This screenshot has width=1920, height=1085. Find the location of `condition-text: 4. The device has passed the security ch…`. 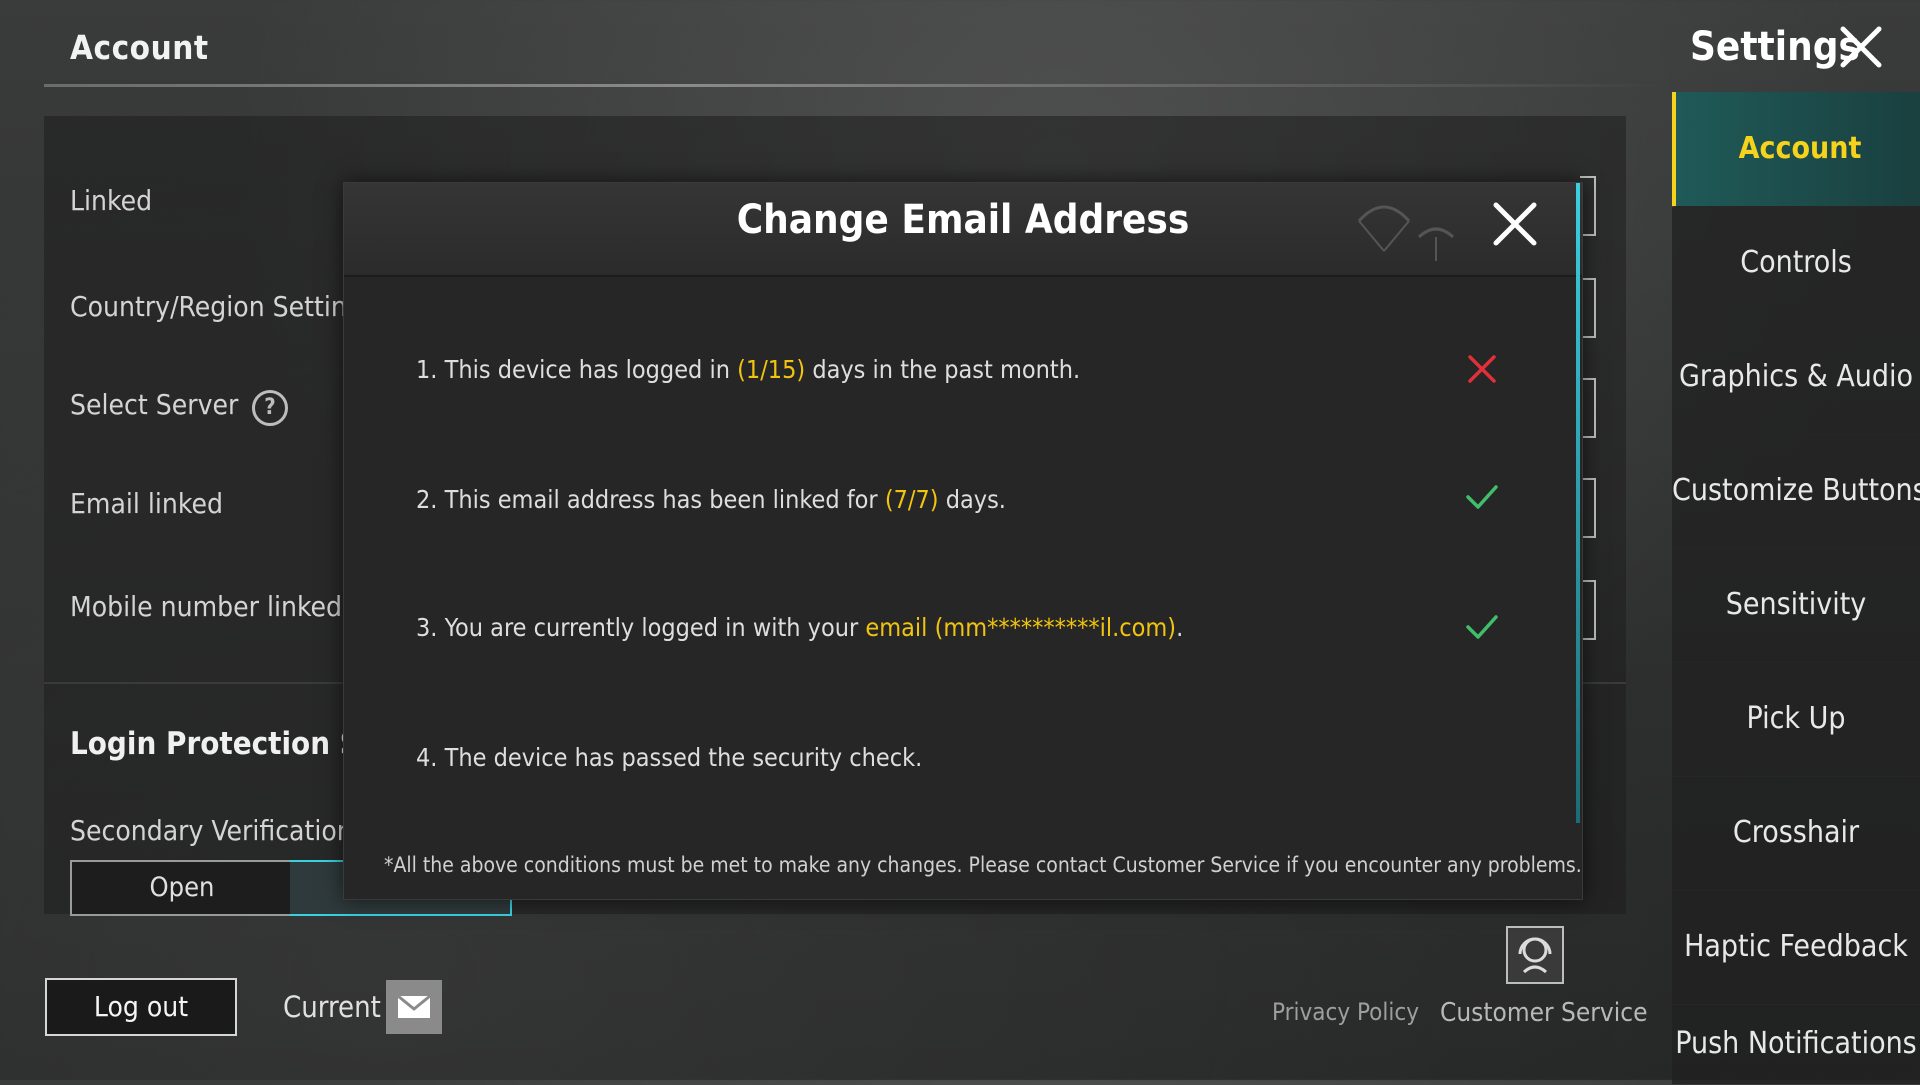

condition-text: 4. The device has passed the security ch… is located at coordinates (669, 757).